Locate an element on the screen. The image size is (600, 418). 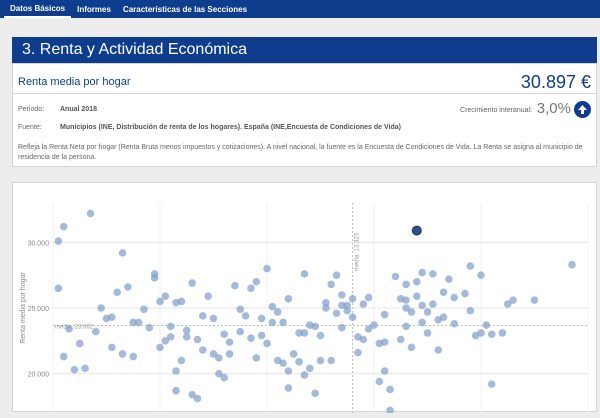
nav-tab-1: Informes is located at coordinates (94, 9).